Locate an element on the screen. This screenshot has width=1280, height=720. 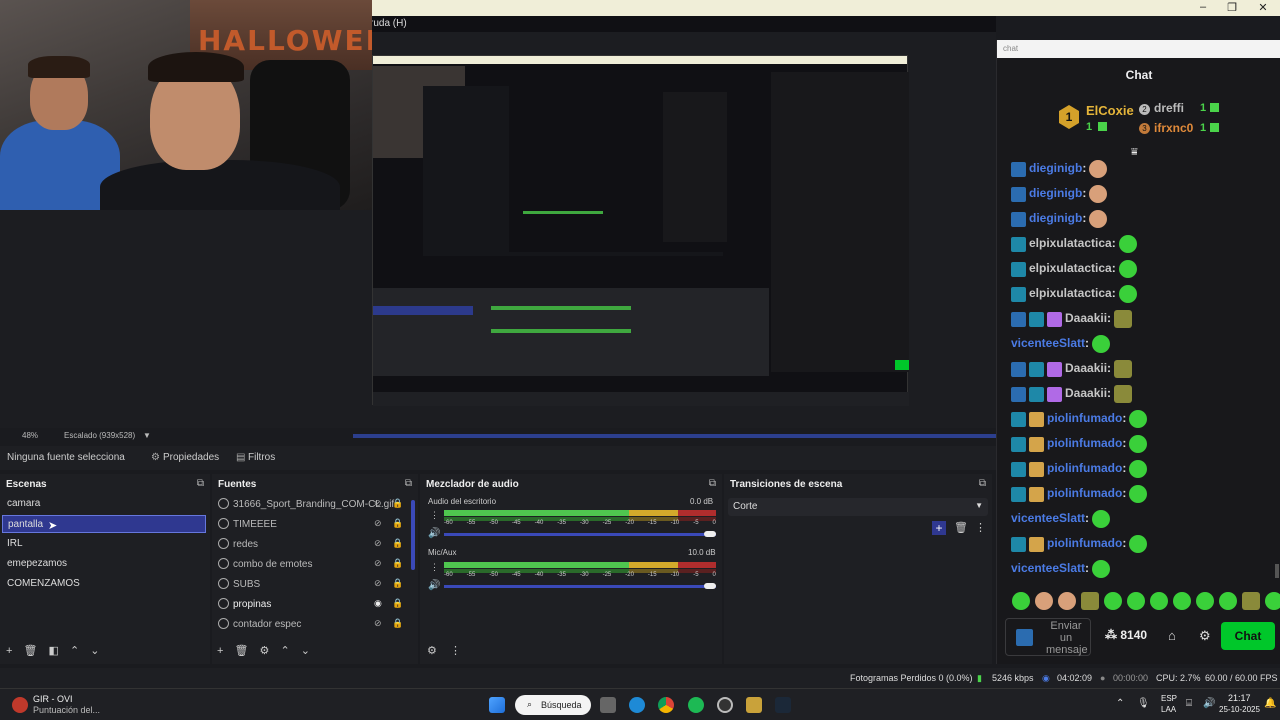
source-item: redes ⊘ 🔒 is located at coordinates (311, 545).